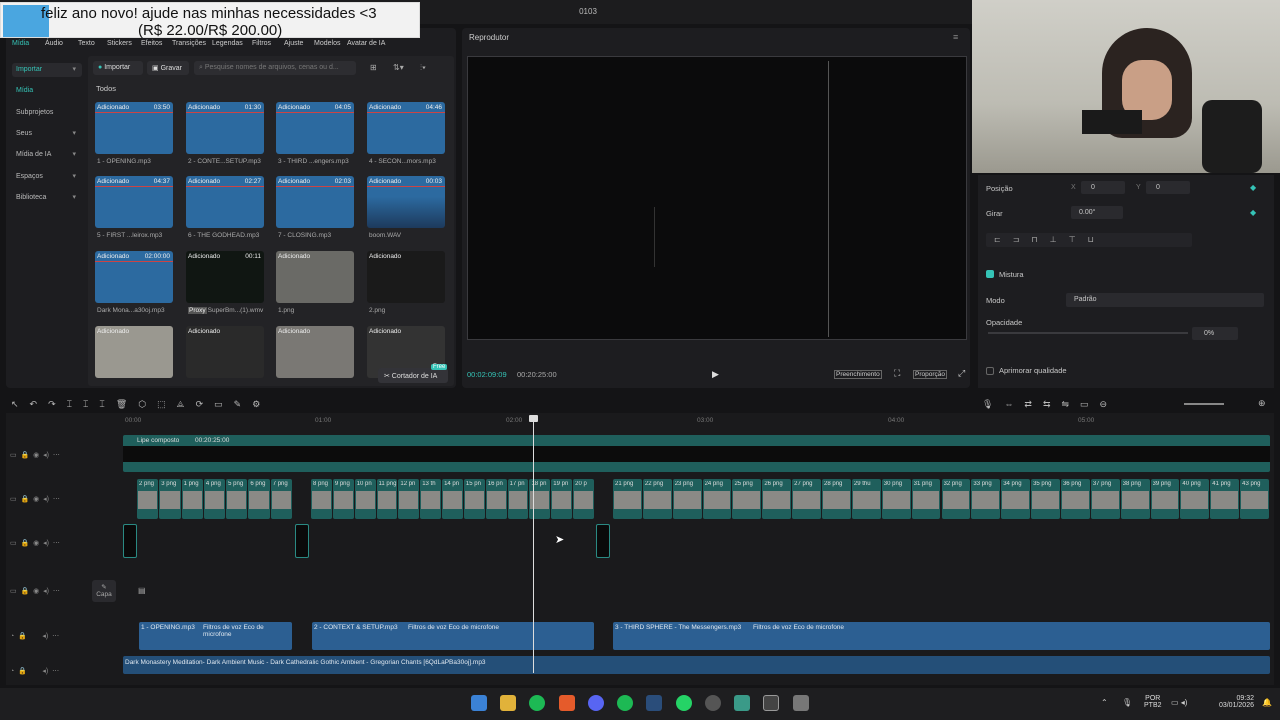 The width and height of the screenshot is (1280, 720). I want to click on image-clip: 14 pn, so click(452, 499).